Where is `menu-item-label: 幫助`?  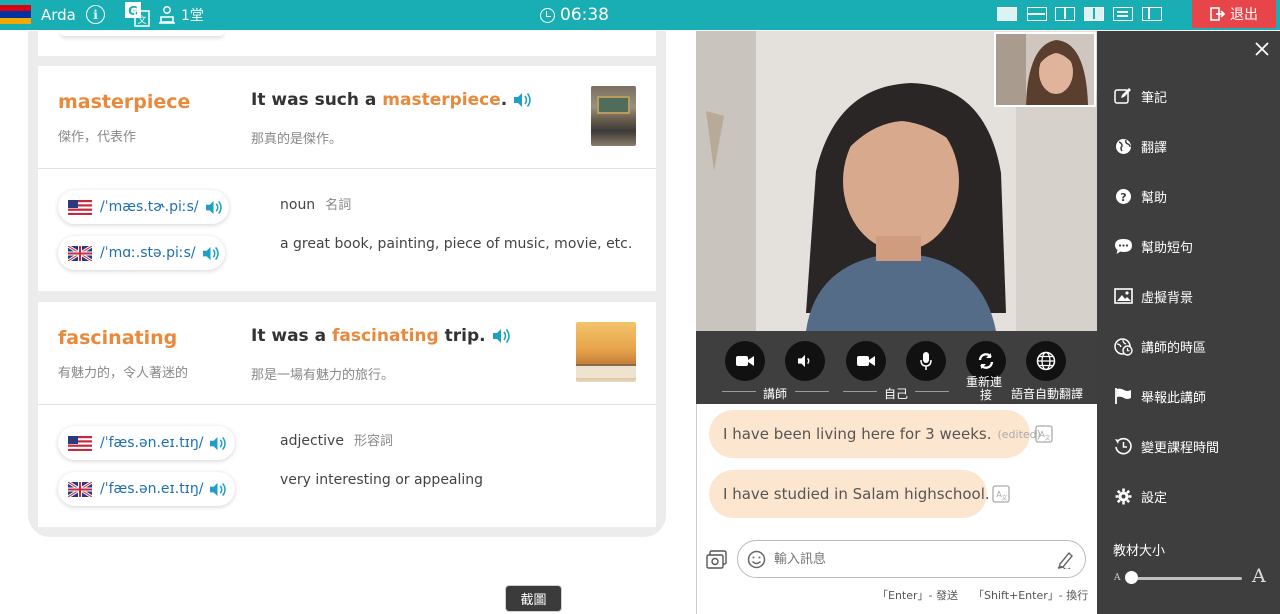 menu-item-label: 幫助 is located at coordinates (1154, 198).